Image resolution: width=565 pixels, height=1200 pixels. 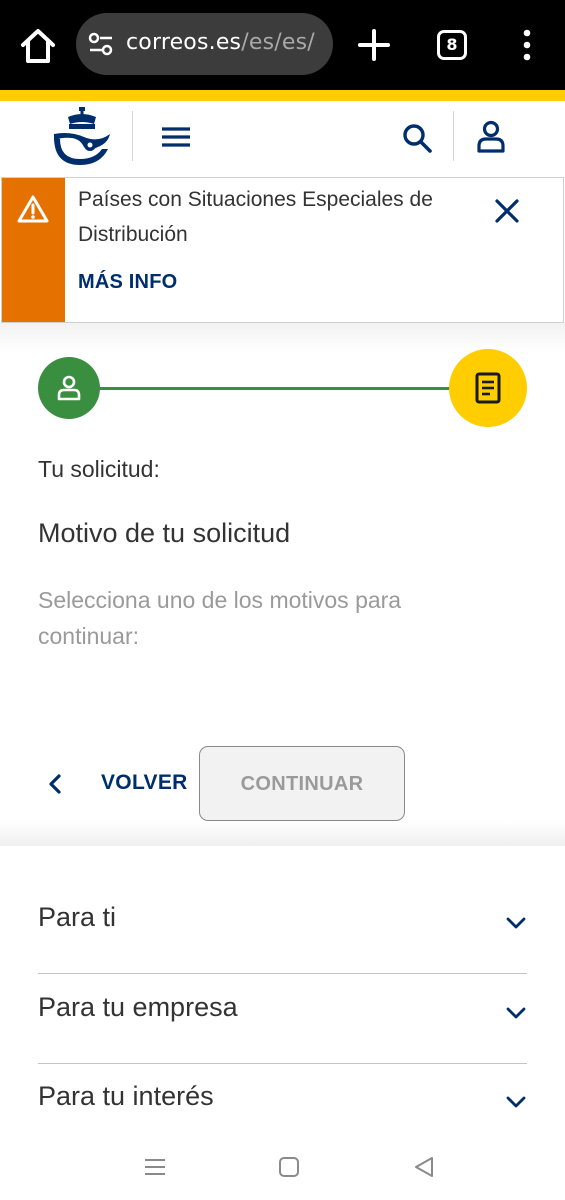 What do you see at coordinates (282, 928) in the screenshot?
I see `footer-accordion-para-ti: Para ti` at bounding box center [282, 928].